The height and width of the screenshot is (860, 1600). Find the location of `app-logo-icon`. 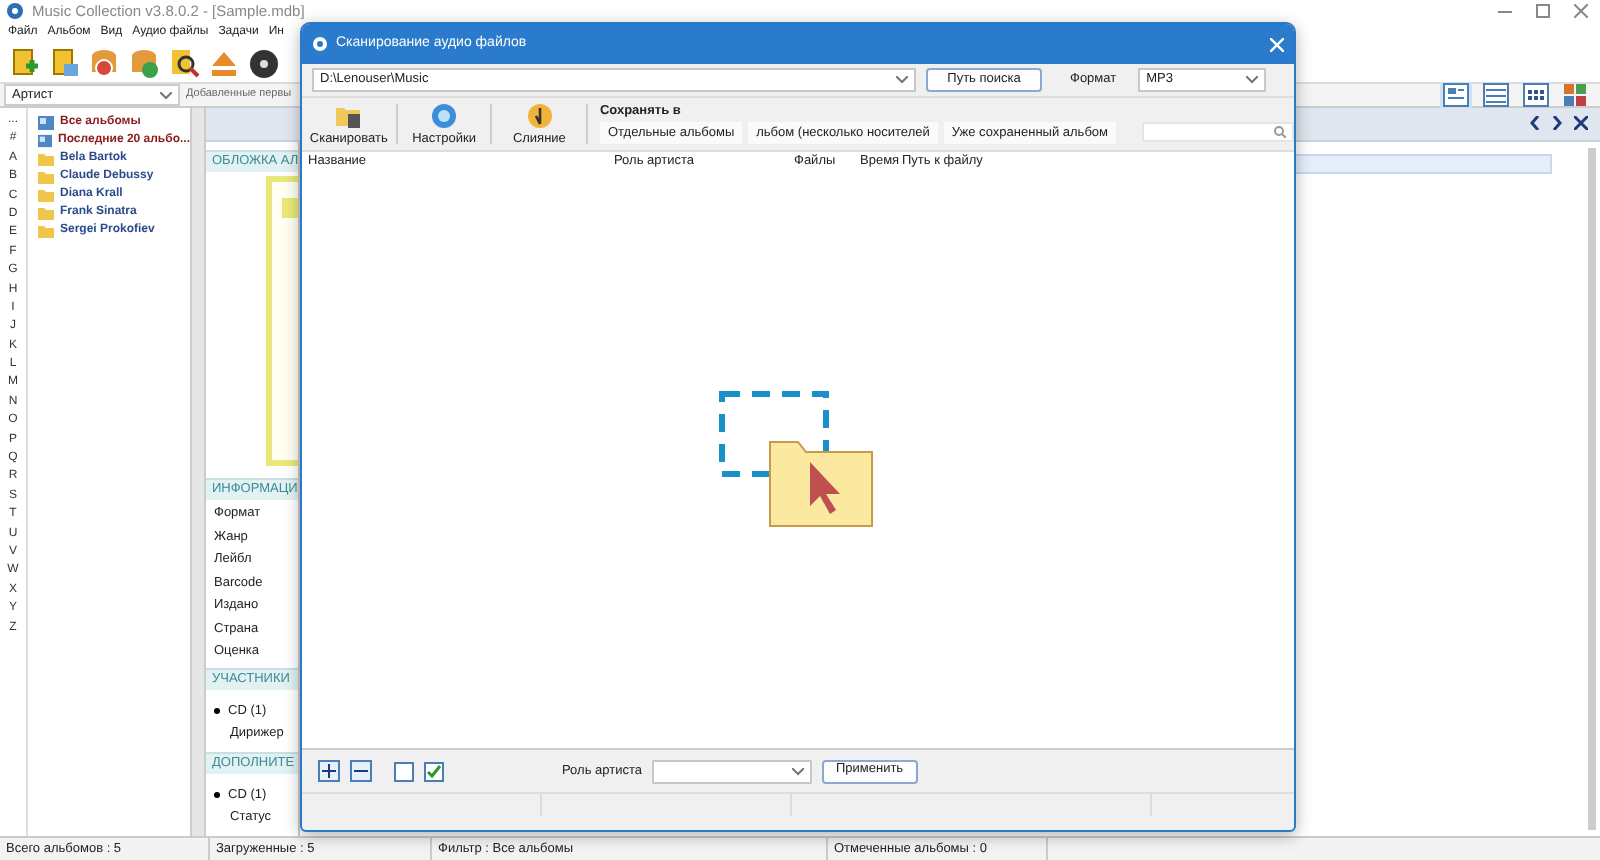

app-logo-icon is located at coordinates (15, 11).